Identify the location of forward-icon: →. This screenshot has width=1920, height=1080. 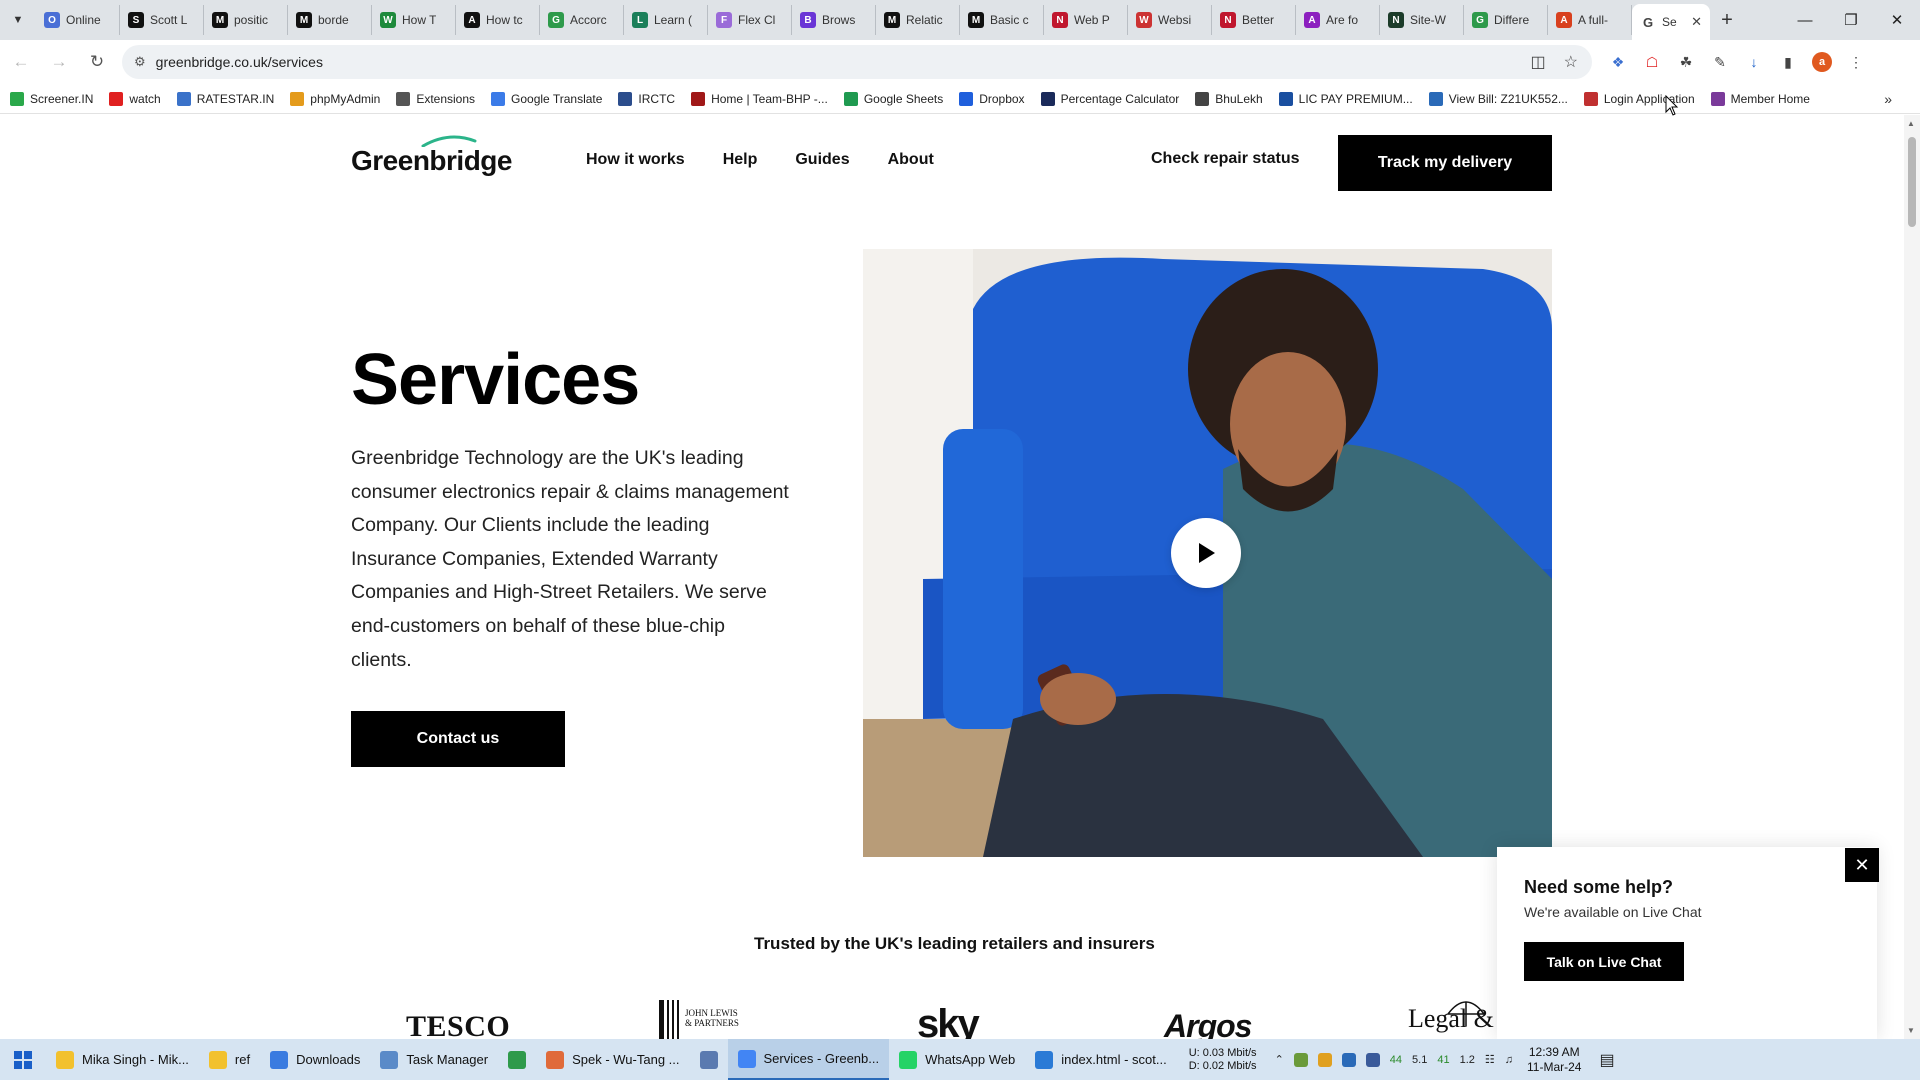
(59, 62).